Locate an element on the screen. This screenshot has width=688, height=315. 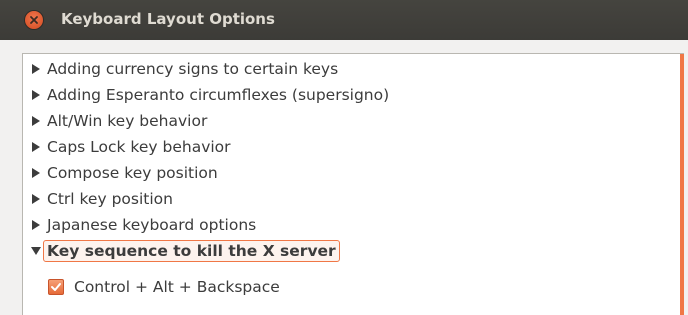
tree-row-japanese: Japanese keyboard options is located at coordinates (143, 225).